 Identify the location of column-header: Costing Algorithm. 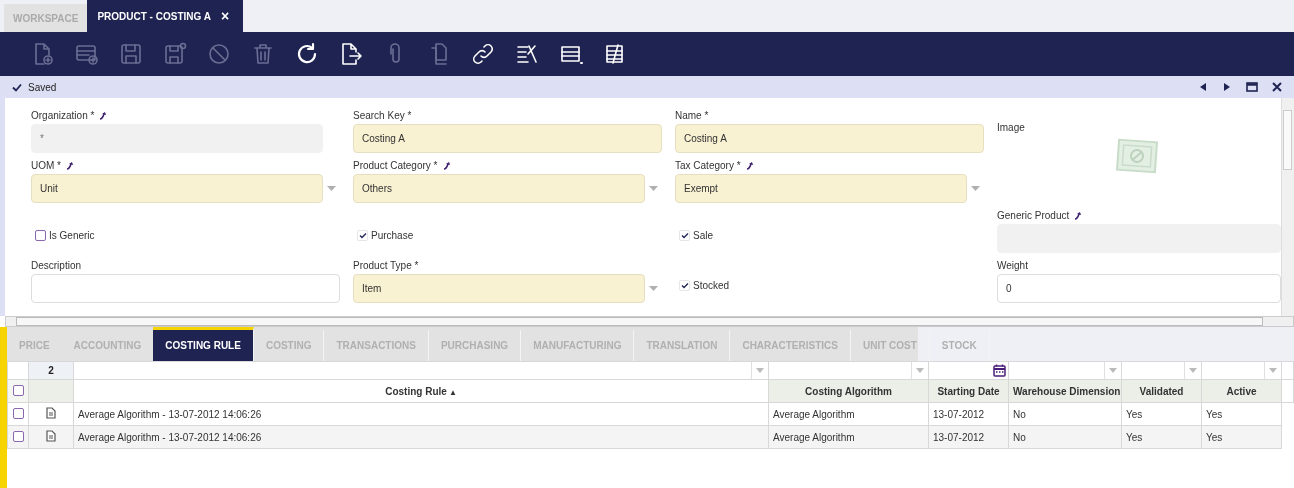
(848, 391).